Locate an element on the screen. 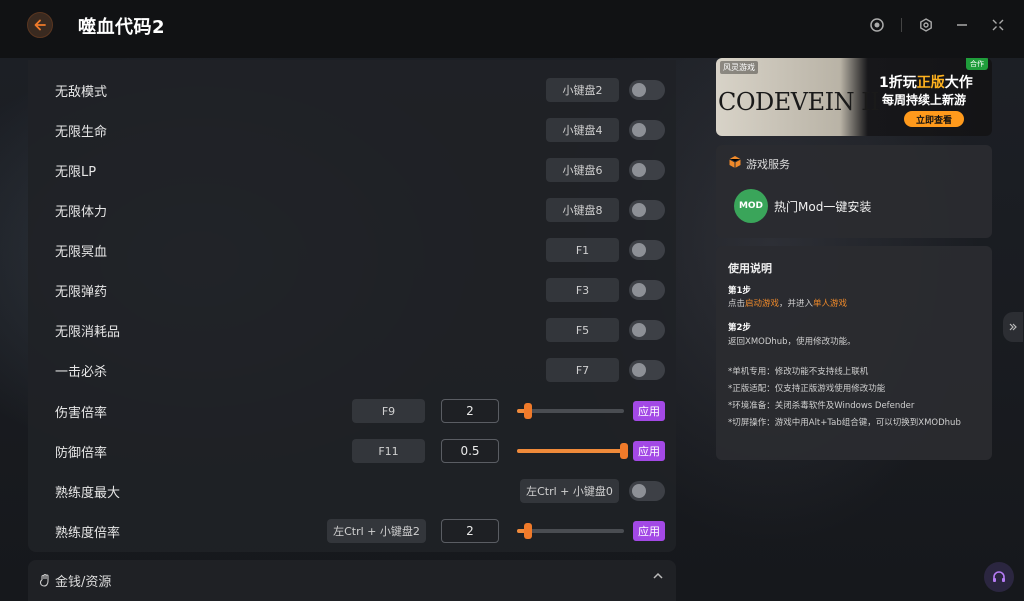 This screenshot has height=601, width=1024. cheat-row-infinite-stamina: 无限体力 小键盘8 is located at coordinates (352, 210).